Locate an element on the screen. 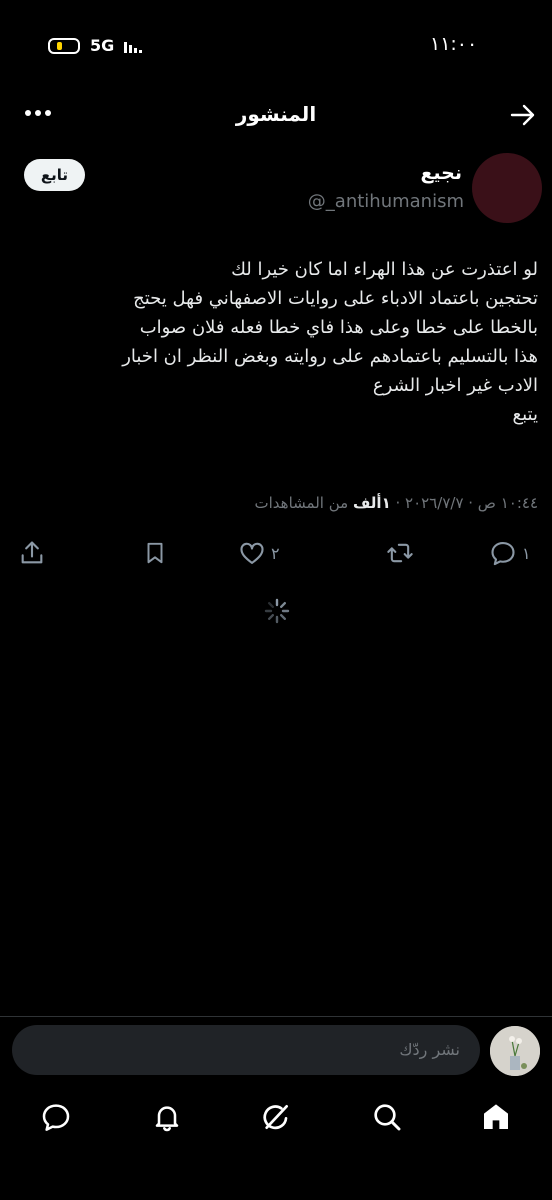  divider is located at coordinates (276, 1016).